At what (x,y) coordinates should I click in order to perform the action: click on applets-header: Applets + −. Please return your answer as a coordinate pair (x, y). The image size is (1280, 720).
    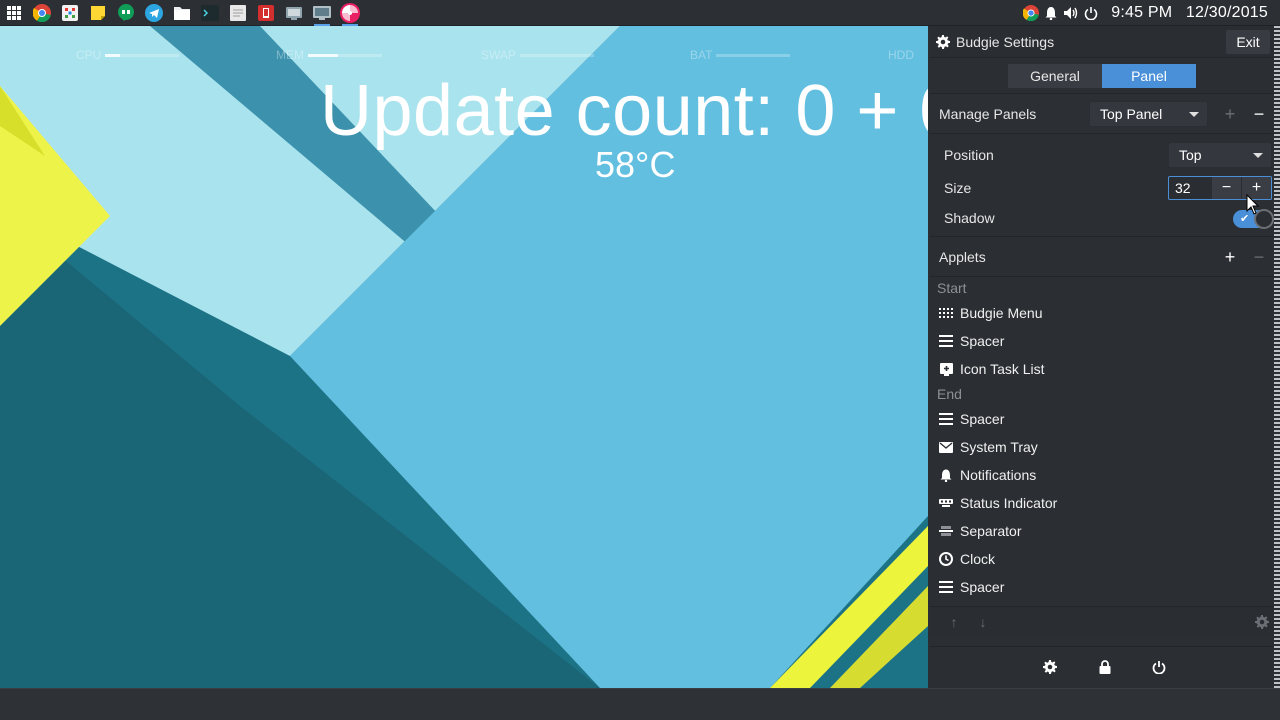
    Looking at the image, I should click on (1102, 257).